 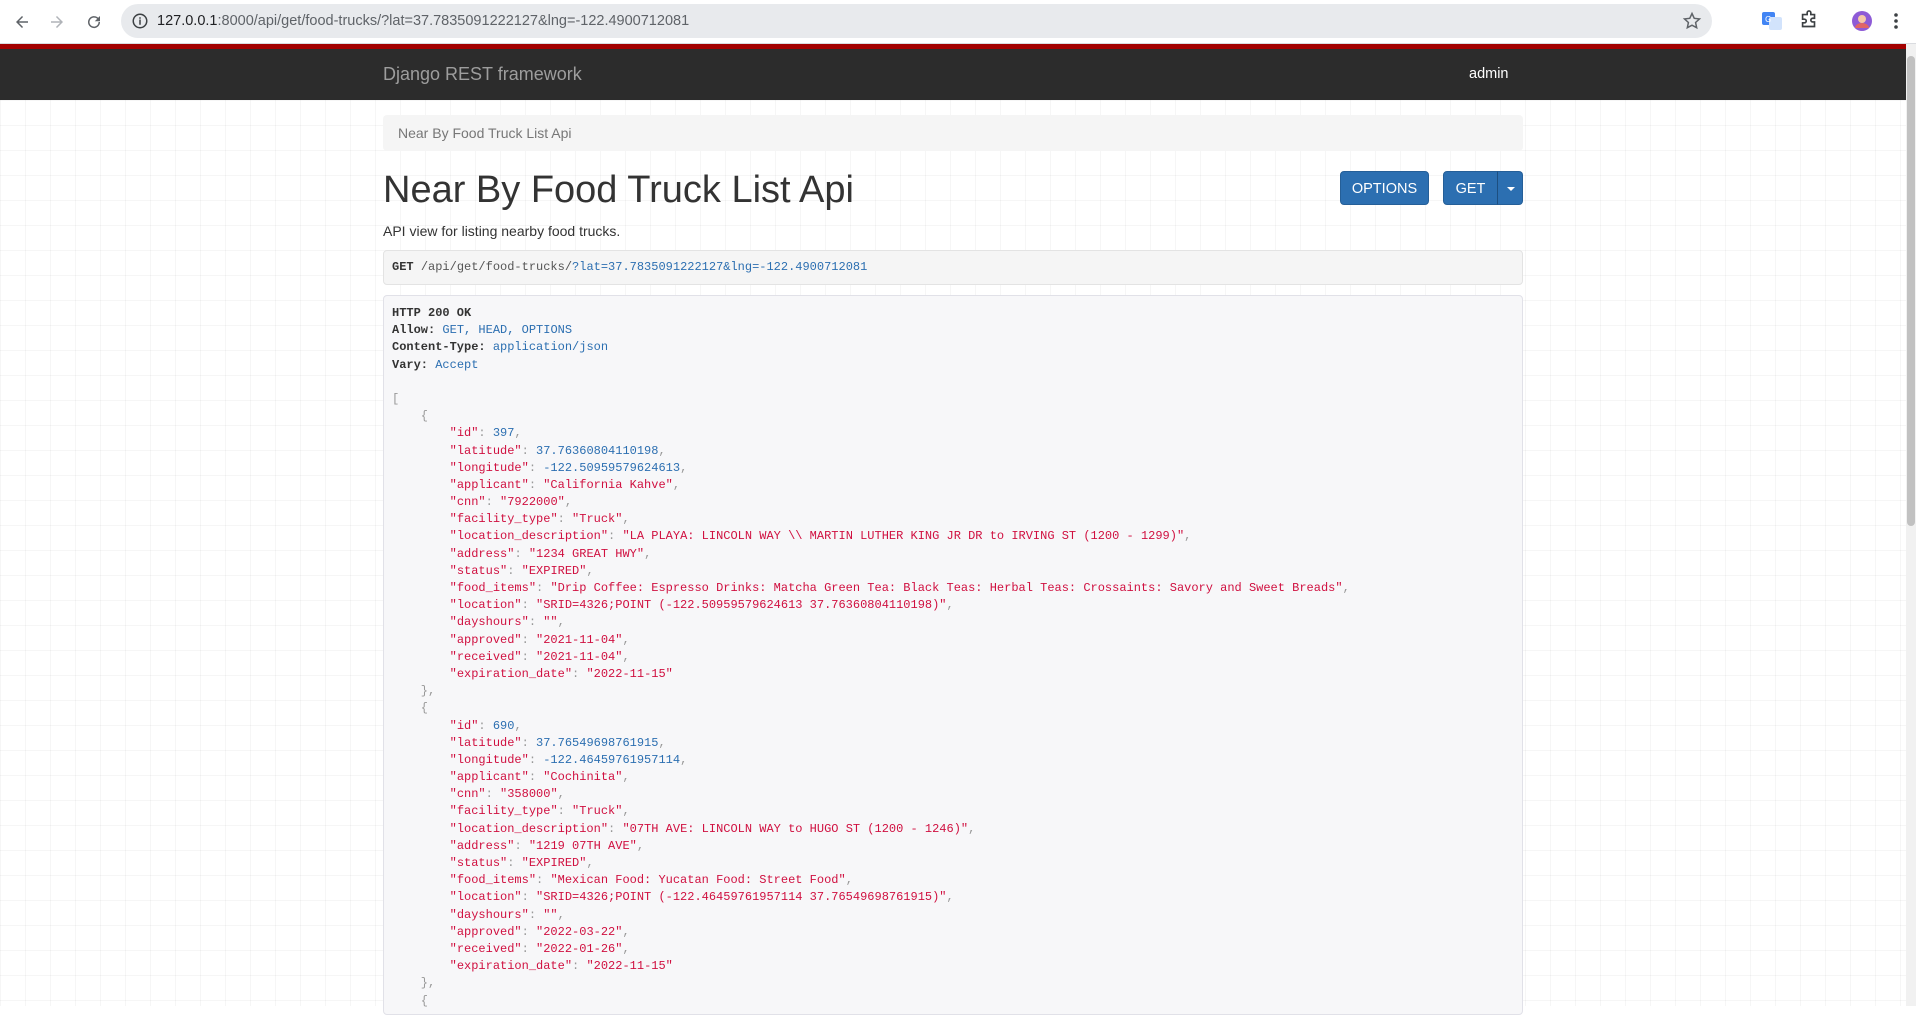 What do you see at coordinates (557, 450) in the screenshot?
I see `json-field: "latitude": 37.76360804110198,` at bounding box center [557, 450].